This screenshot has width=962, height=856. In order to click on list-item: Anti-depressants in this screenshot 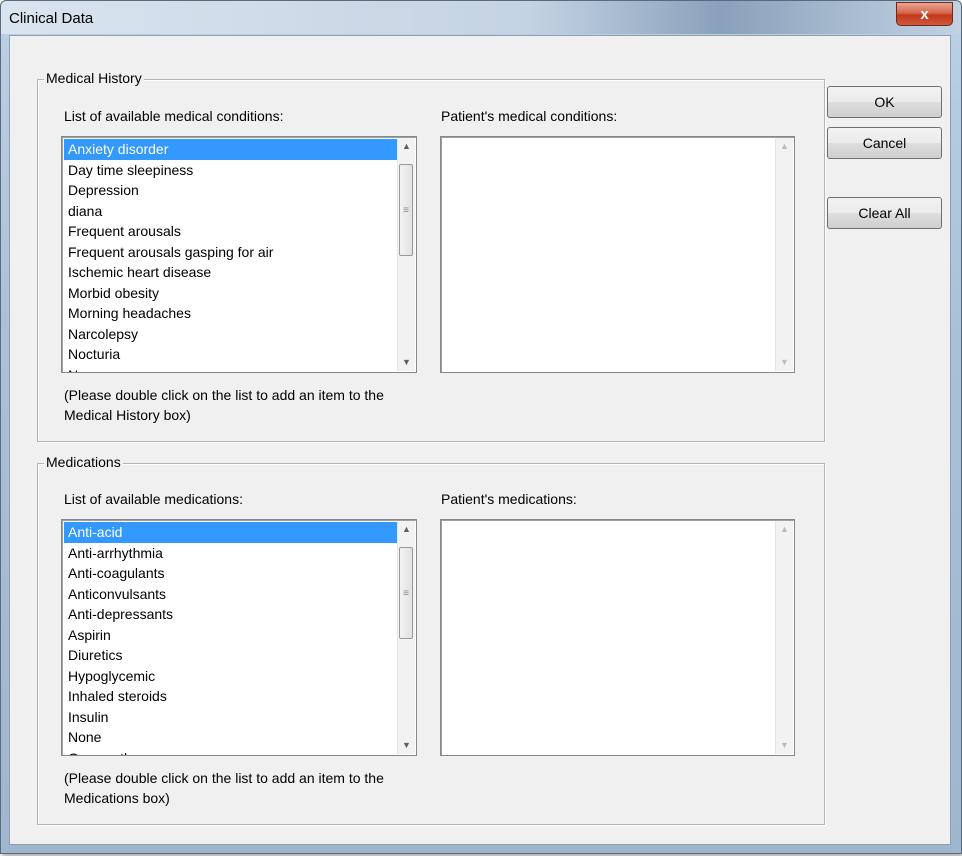, I will do `click(231, 614)`.